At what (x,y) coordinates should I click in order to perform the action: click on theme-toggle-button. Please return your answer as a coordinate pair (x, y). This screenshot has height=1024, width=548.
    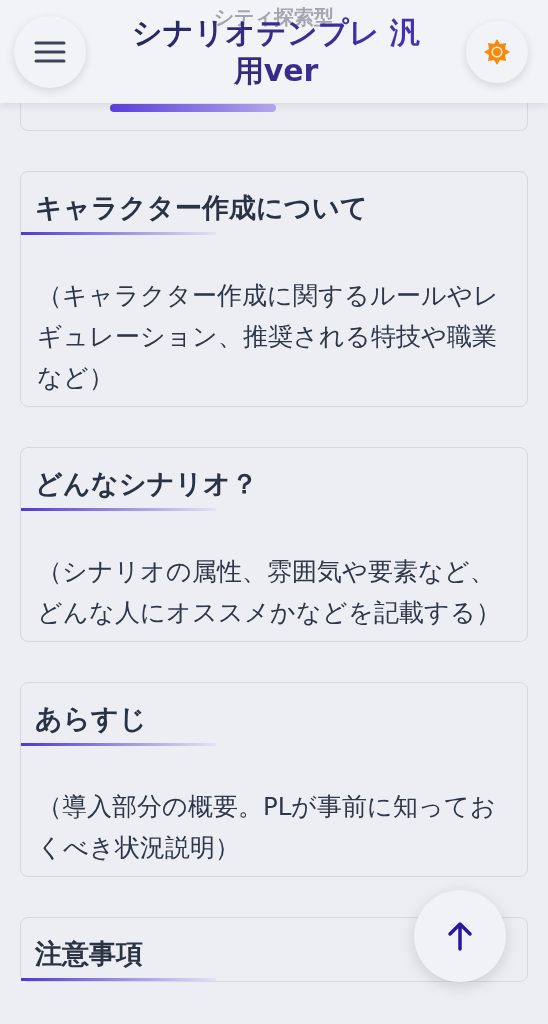
    Looking at the image, I should click on (497, 51).